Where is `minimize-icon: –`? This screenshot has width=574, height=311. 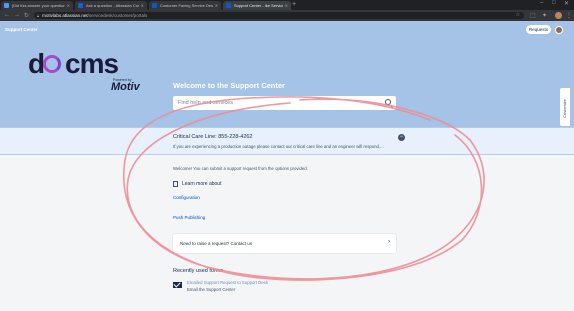 minimize-icon: – is located at coordinates (541, 3).